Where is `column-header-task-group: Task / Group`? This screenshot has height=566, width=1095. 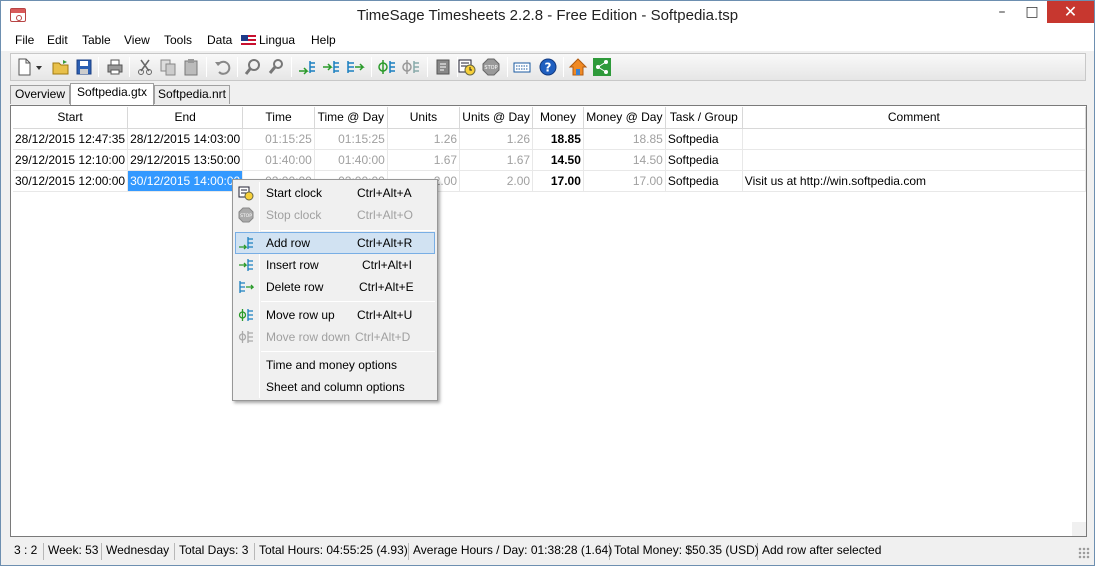
column-header-task-group: Task / Group is located at coordinates (704, 118).